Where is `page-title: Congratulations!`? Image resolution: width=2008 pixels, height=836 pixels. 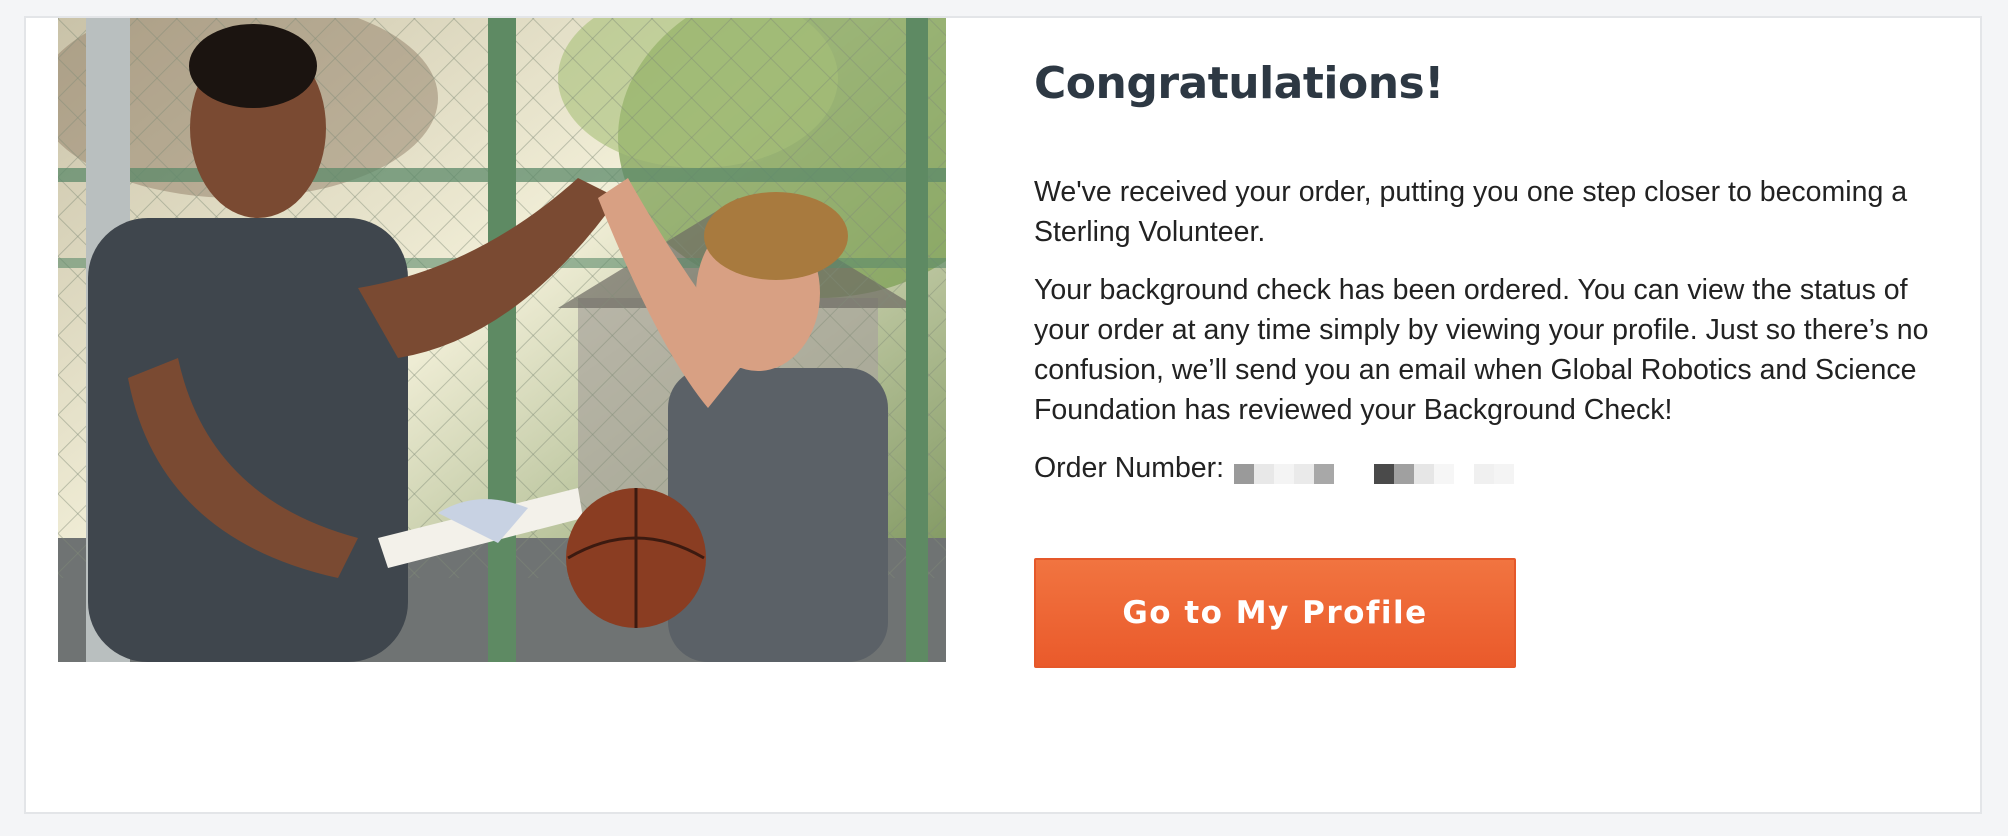
page-title: Congratulations! is located at coordinates (1239, 83).